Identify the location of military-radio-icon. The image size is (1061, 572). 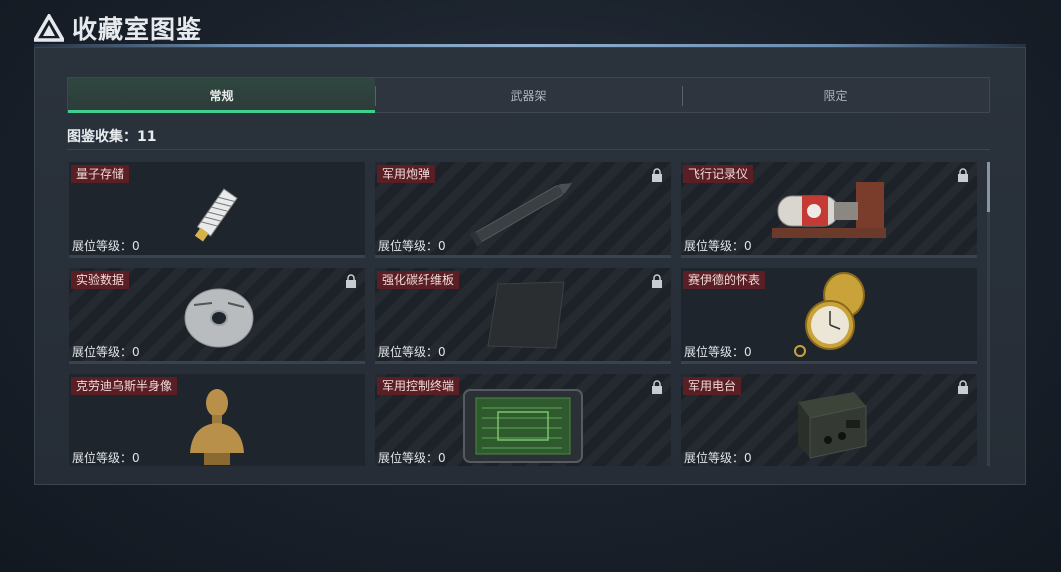
(832, 425).